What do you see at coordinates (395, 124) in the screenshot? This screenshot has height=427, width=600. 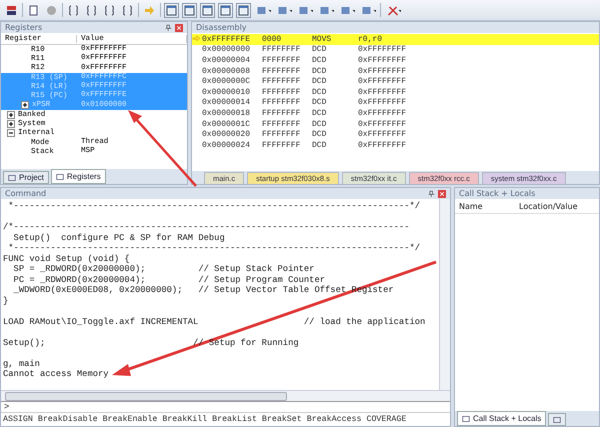 I see `disassembly-row: 0x0000001C FFFFFFFF DCD 0xFFFFFFFF` at bounding box center [395, 124].